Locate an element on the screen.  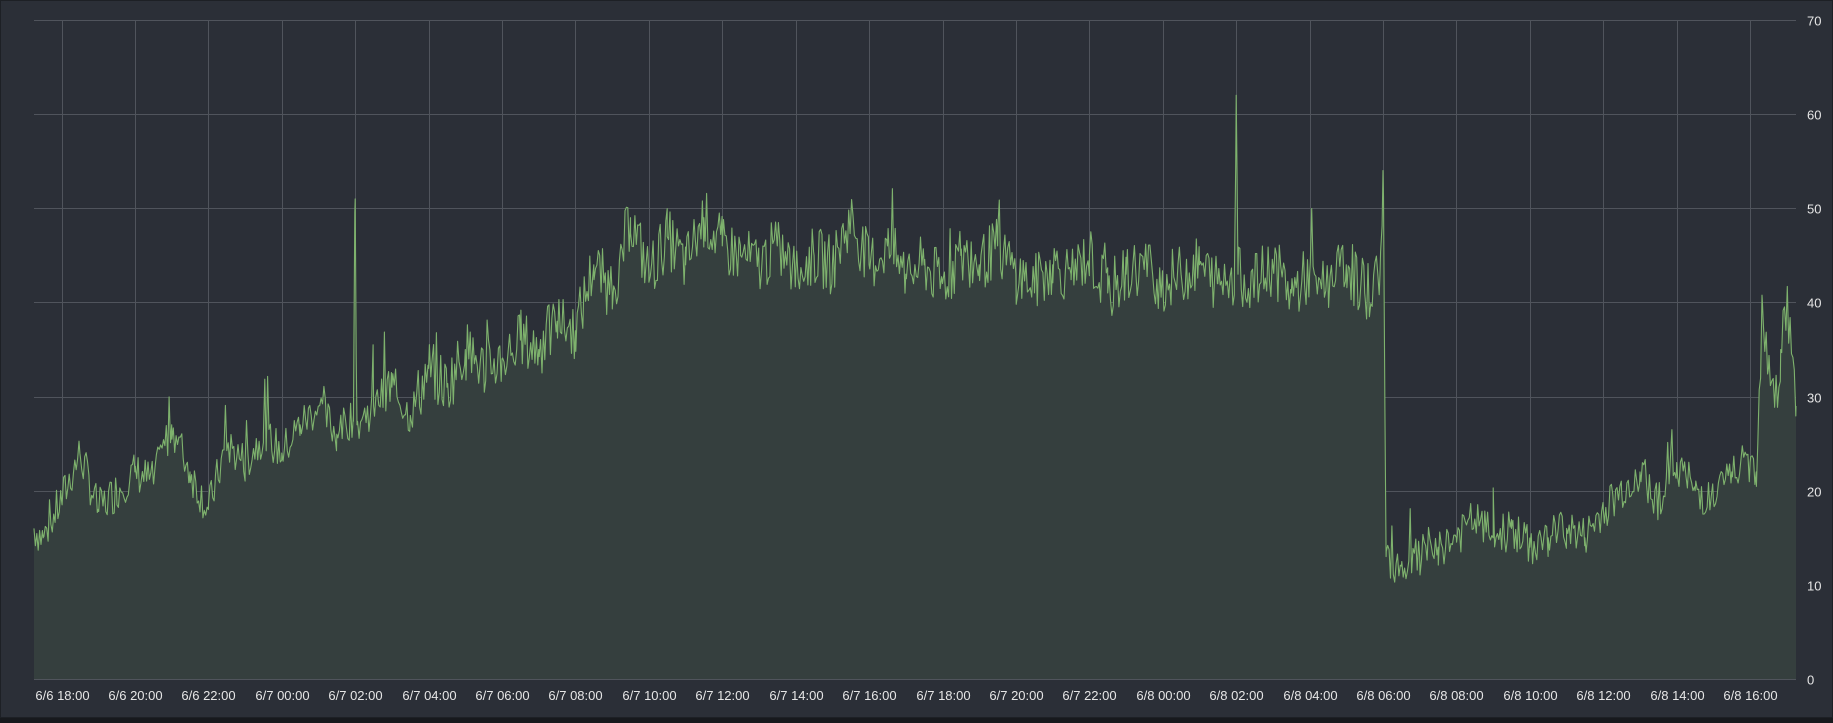
x-tick-label: 6/8 10:00 is located at coordinates (1530, 695).